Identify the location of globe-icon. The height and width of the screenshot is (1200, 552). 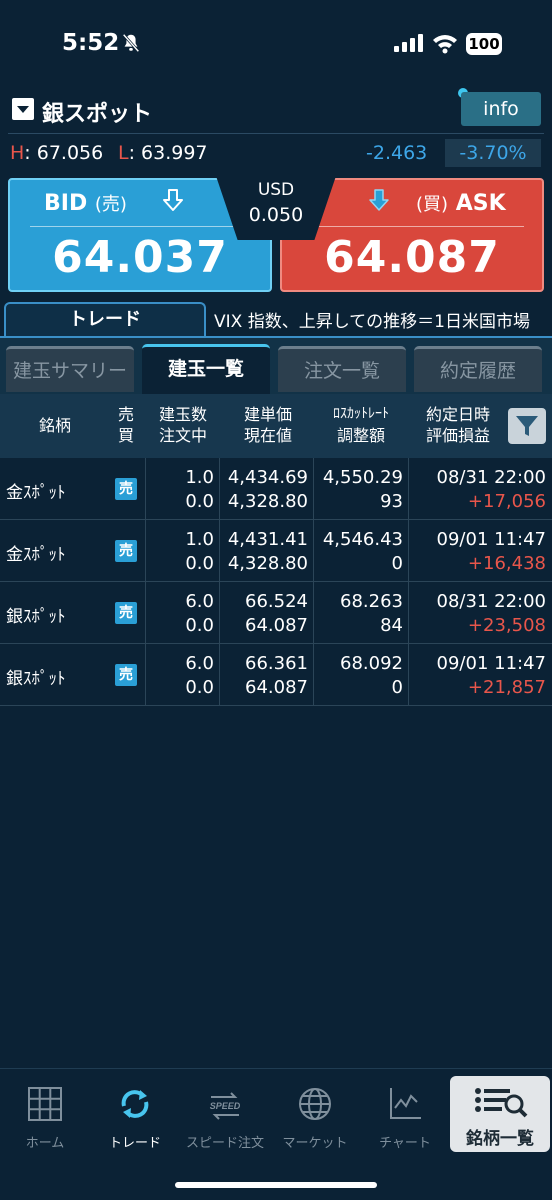
(315, 1104).